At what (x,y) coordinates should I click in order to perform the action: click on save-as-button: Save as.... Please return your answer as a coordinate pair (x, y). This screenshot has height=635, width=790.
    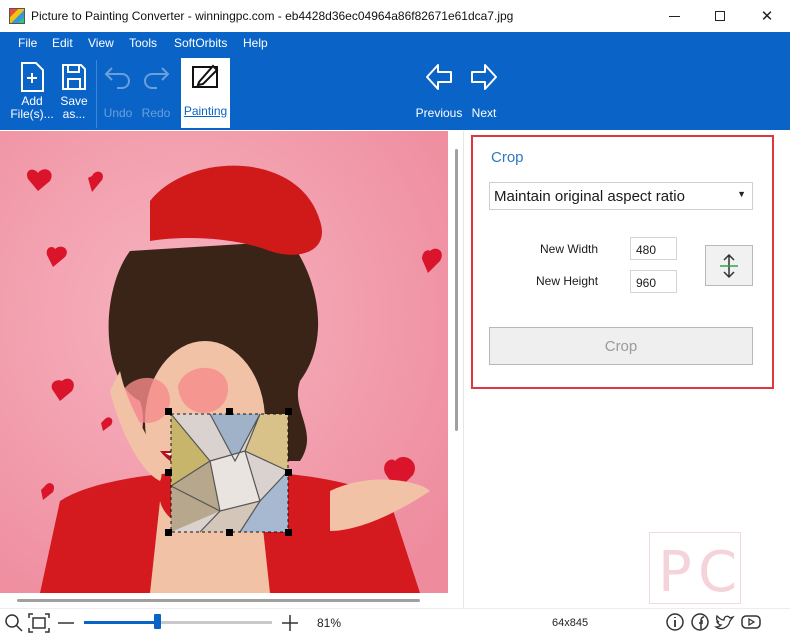
    Looking at the image, I should click on (74, 92).